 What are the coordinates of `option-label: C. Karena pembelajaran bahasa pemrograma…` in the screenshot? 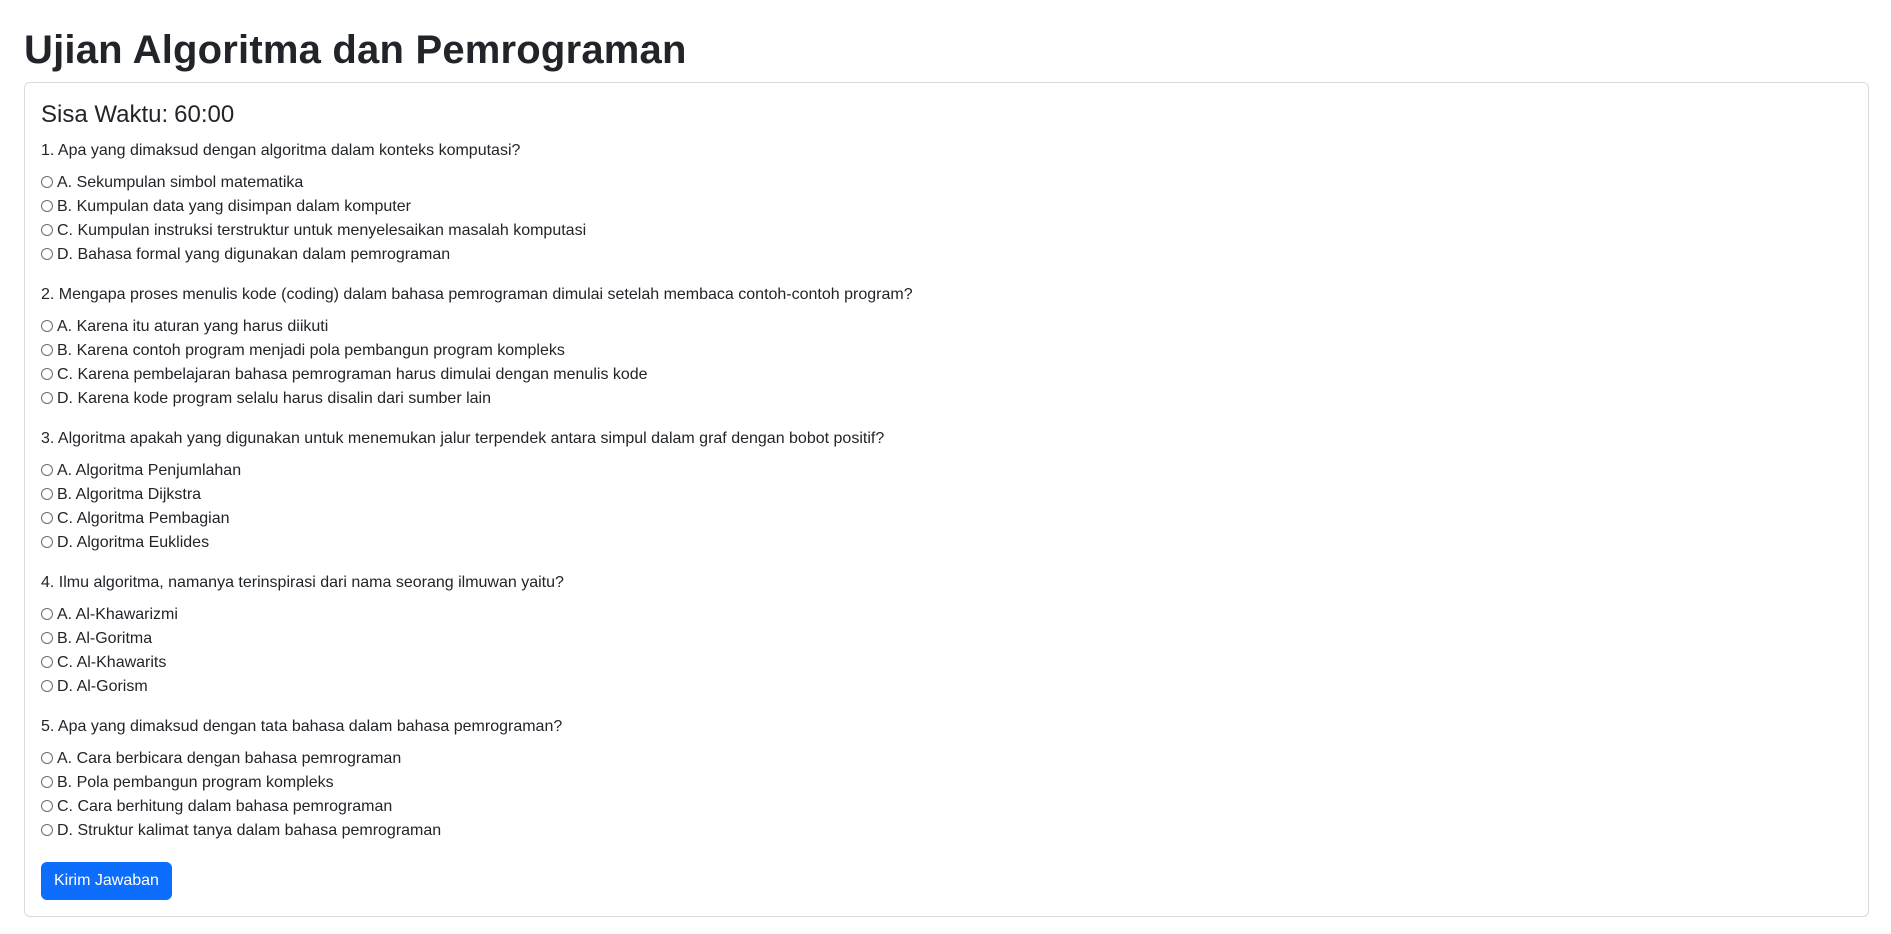 It's located at (352, 374).